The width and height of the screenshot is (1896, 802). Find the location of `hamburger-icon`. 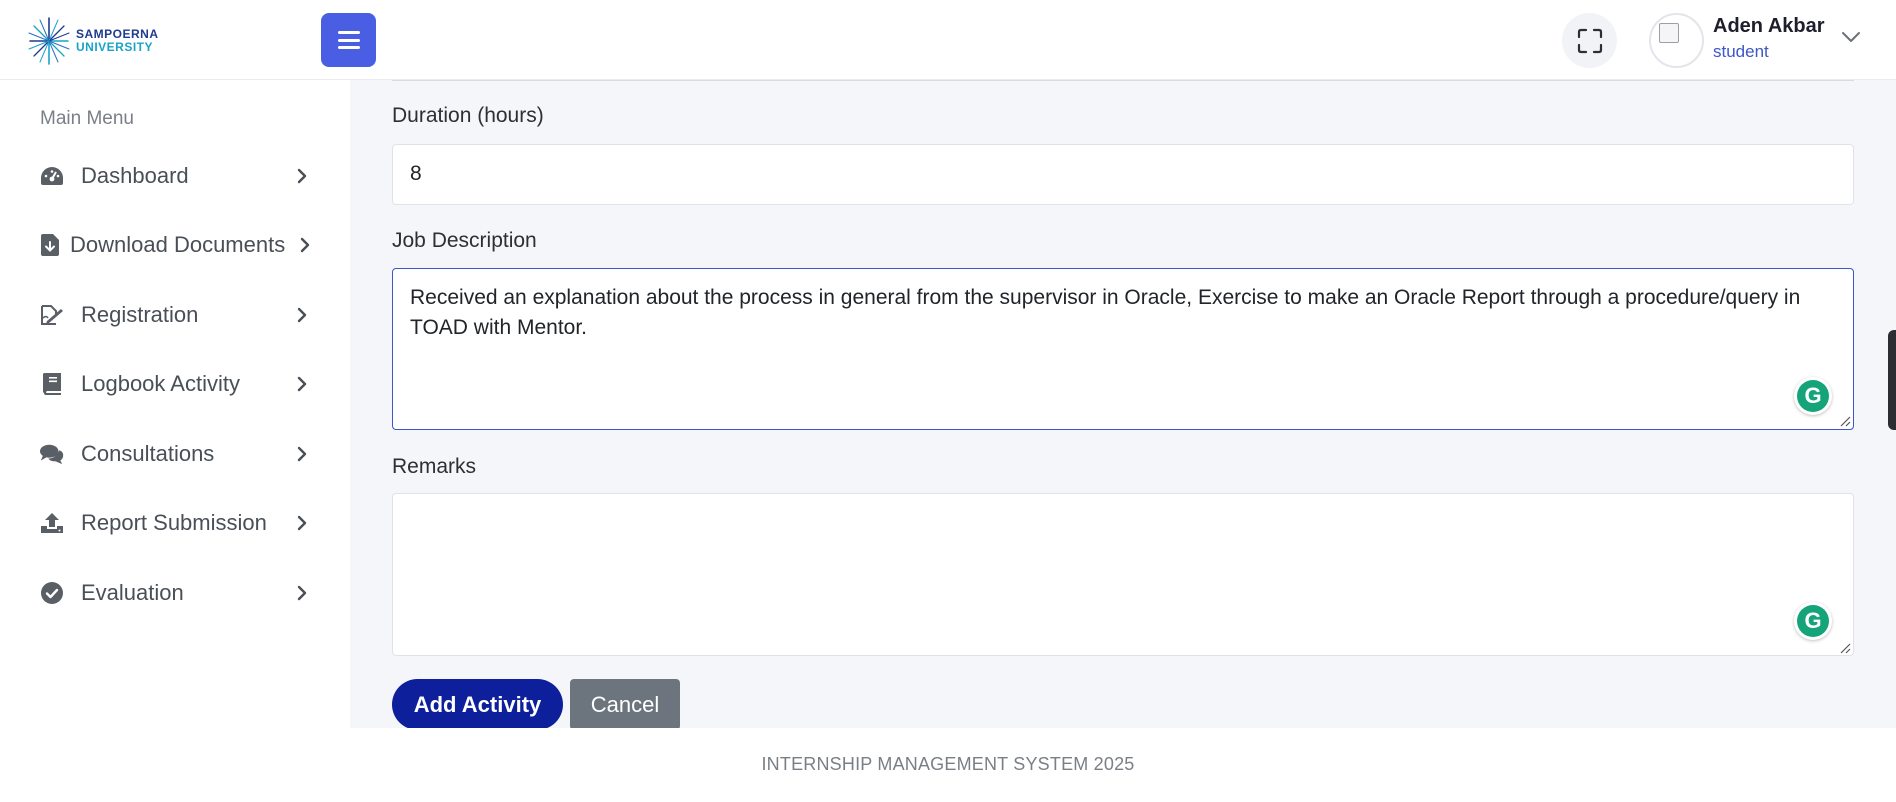

hamburger-icon is located at coordinates (348, 40).